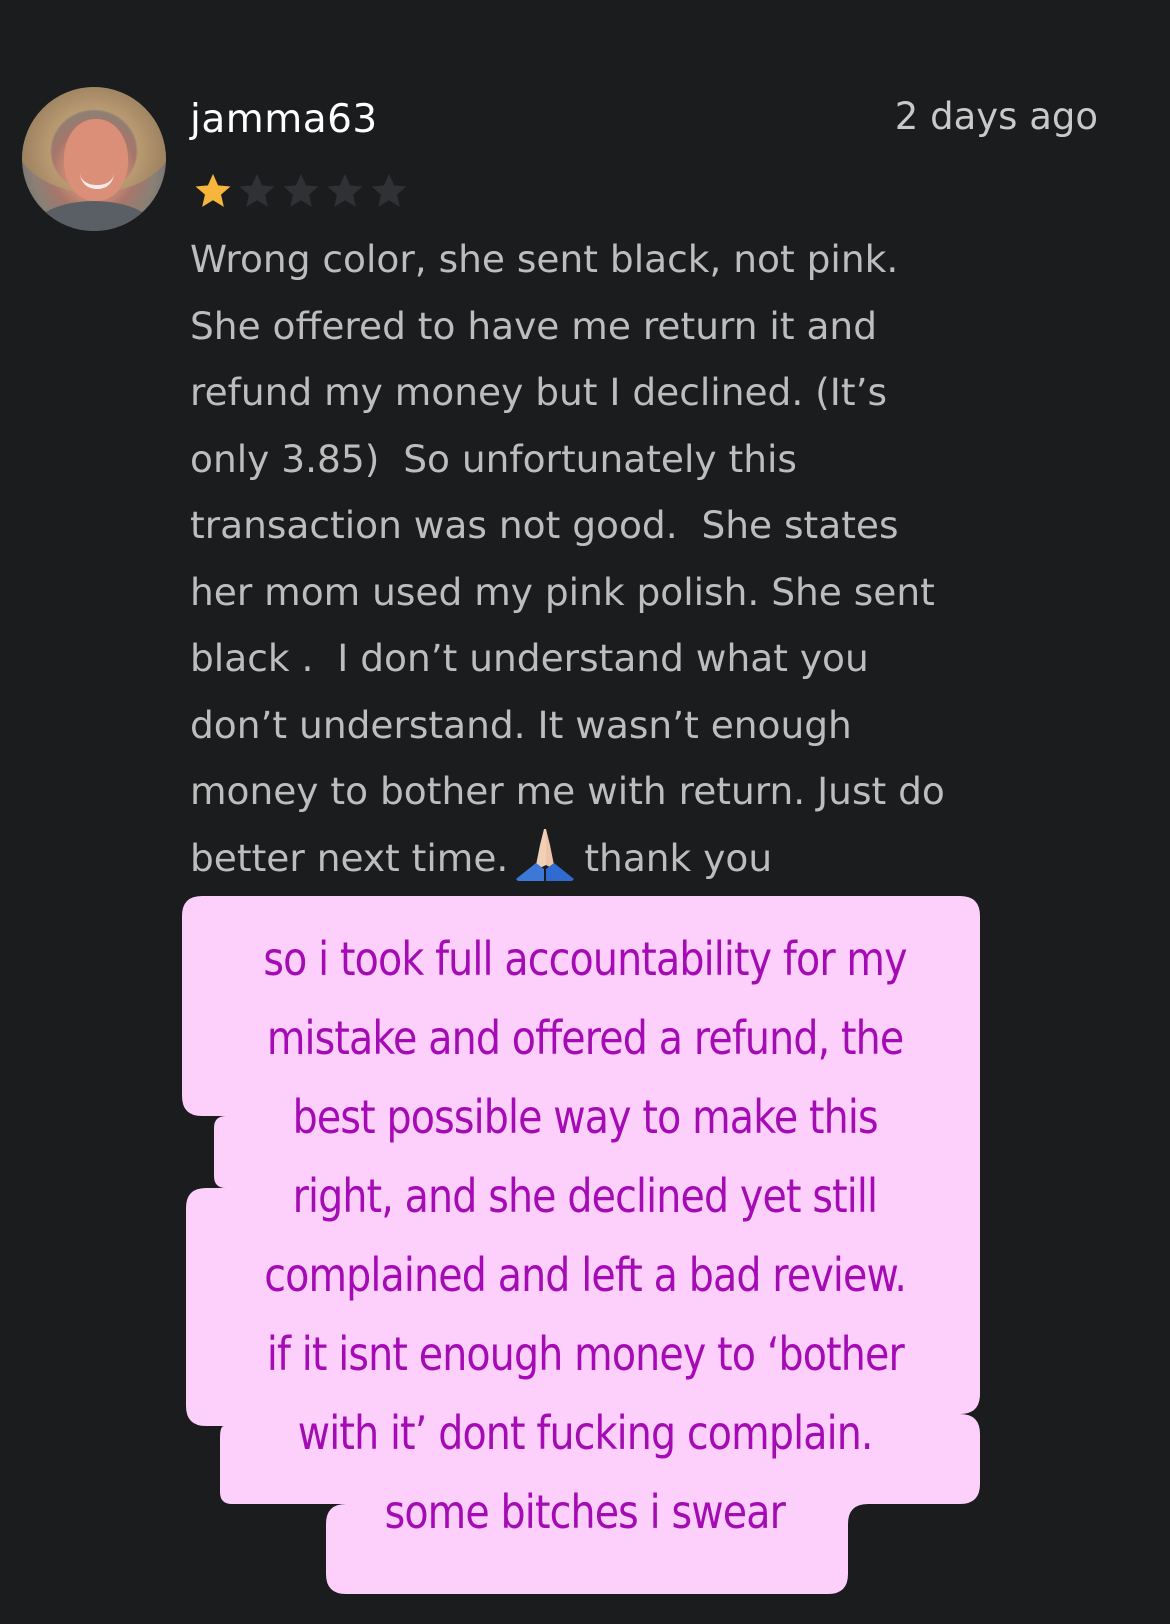 The height and width of the screenshot is (1624, 1170). I want to click on caption-line: if it isnt enough money to ‘bother, so click(585, 1354).